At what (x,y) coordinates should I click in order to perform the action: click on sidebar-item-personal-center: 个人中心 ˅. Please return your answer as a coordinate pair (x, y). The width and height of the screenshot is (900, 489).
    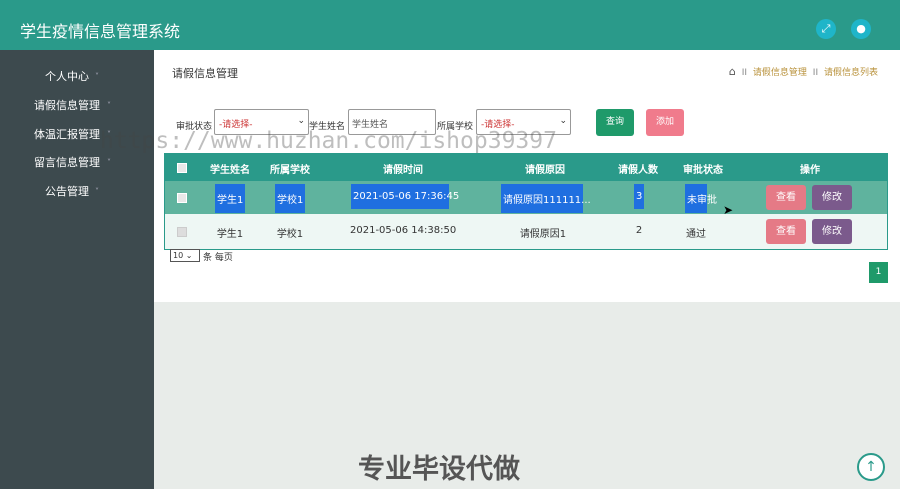
    Looking at the image, I should click on (77, 77).